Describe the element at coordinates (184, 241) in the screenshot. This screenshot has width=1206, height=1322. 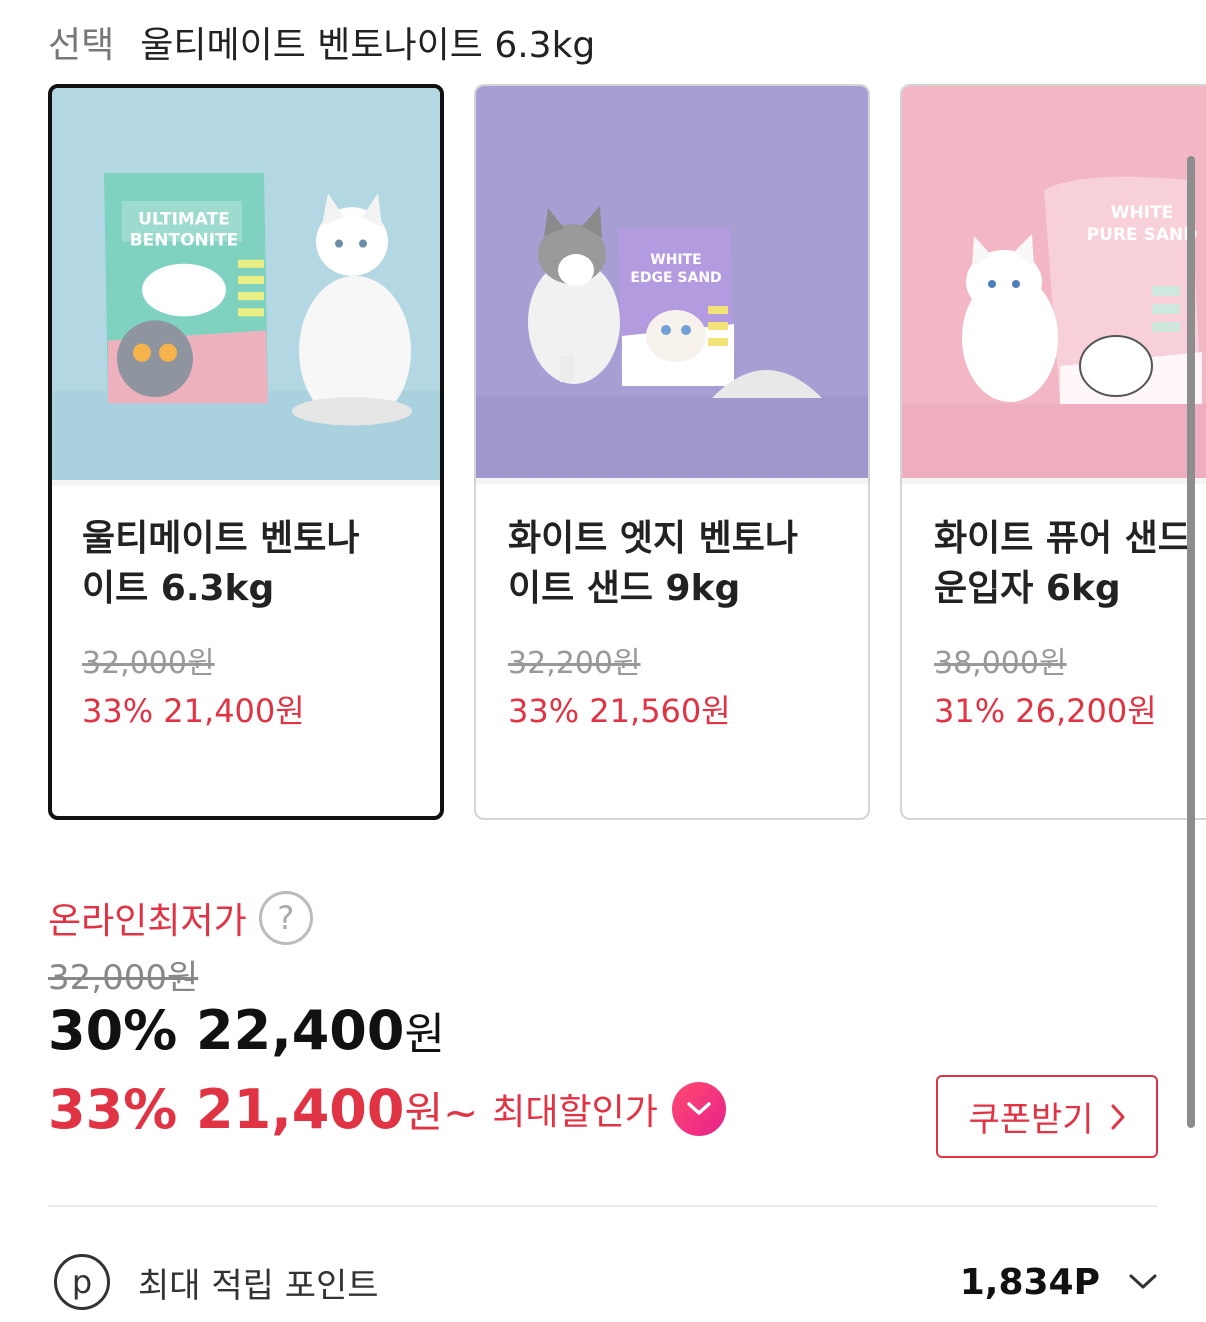
I see `package-text: BENTONITE` at that location.